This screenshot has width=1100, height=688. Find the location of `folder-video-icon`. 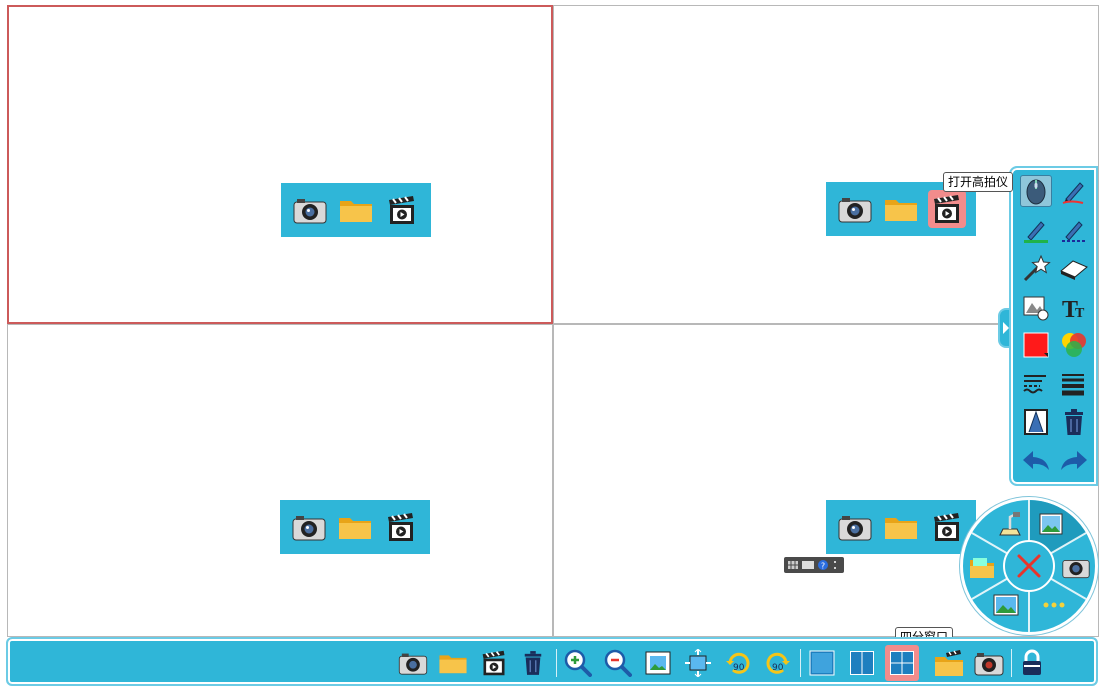

folder-video-icon is located at coordinates (949, 663).